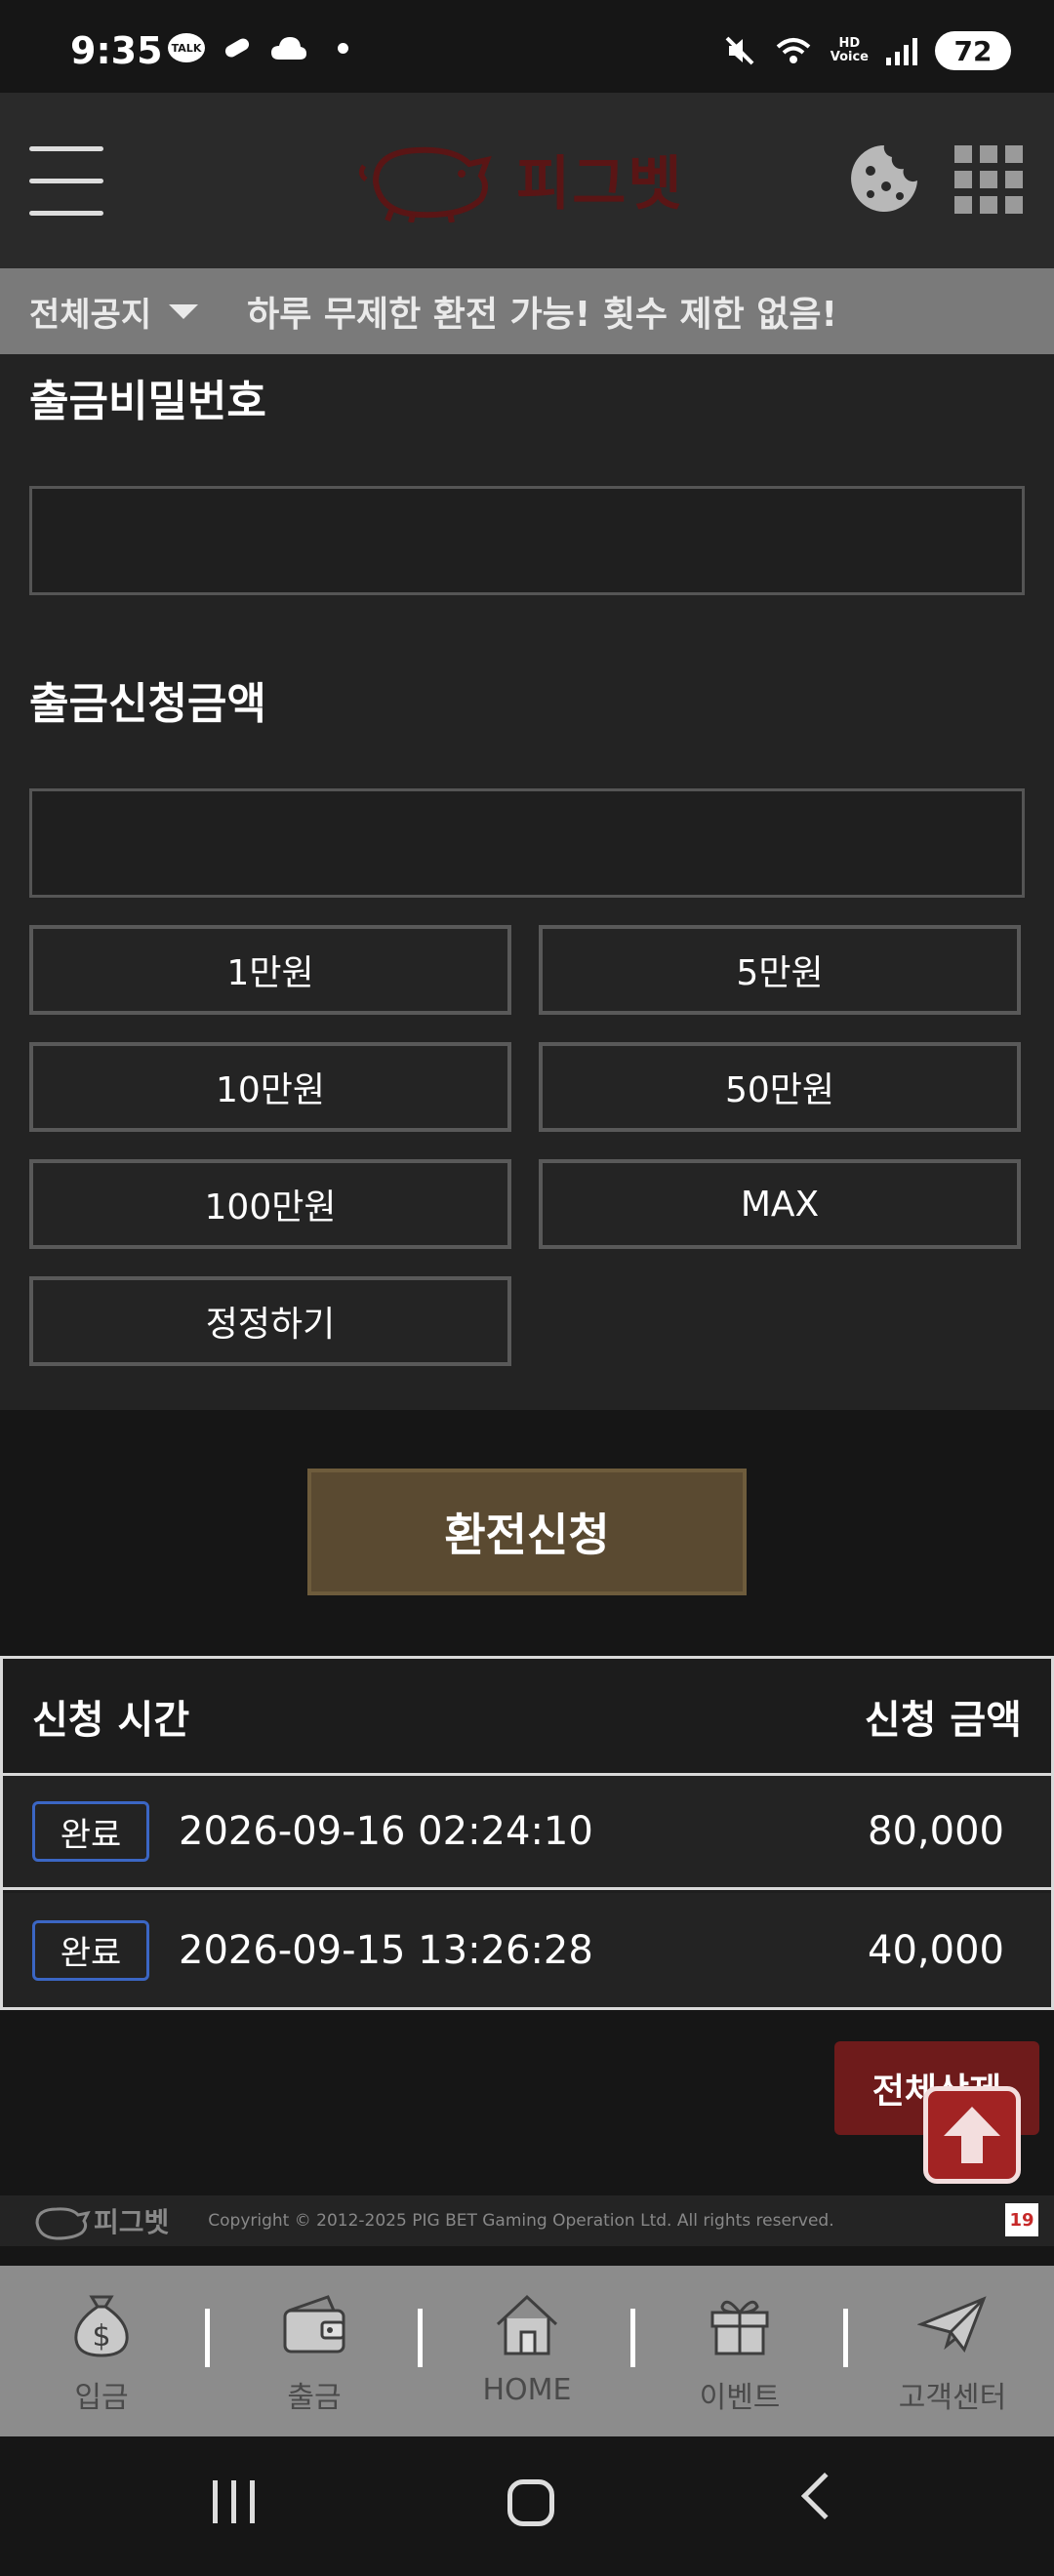  Describe the element at coordinates (739, 2327) in the screenshot. I see `gift-icon` at that location.